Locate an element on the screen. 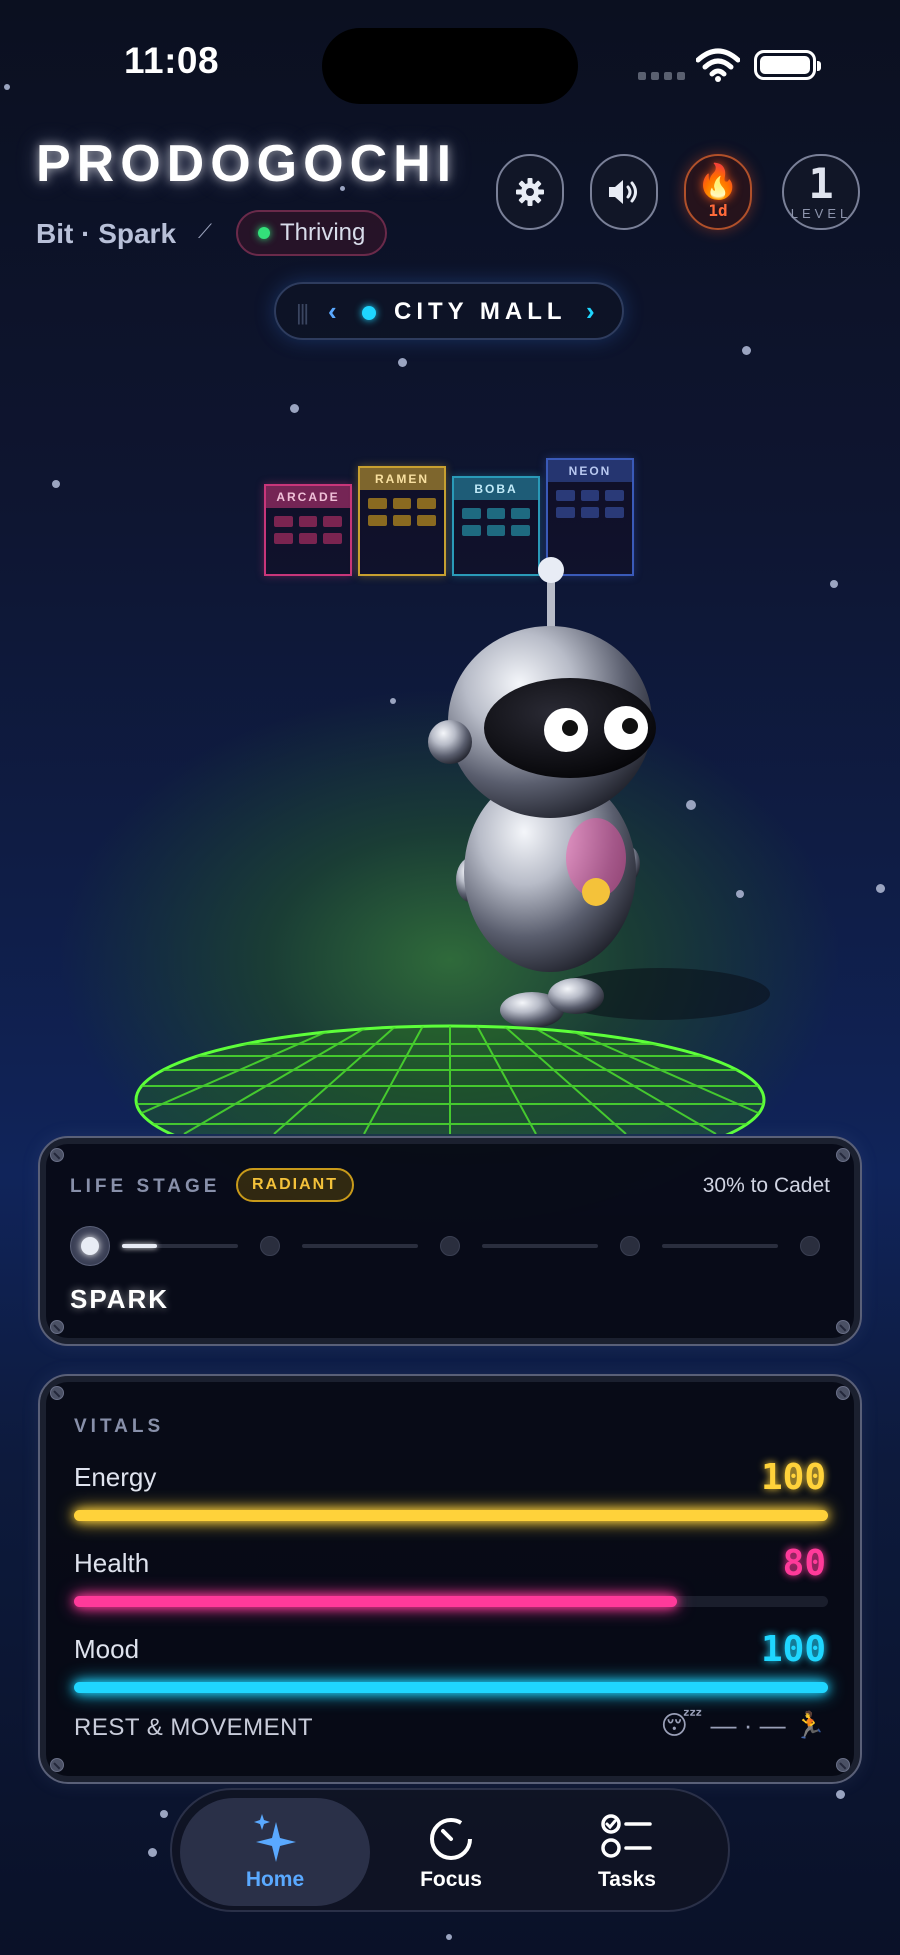 Image resolution: width=900 pixels, height=1955 pixels. mood-bar is located at coordinates (451, 1687).